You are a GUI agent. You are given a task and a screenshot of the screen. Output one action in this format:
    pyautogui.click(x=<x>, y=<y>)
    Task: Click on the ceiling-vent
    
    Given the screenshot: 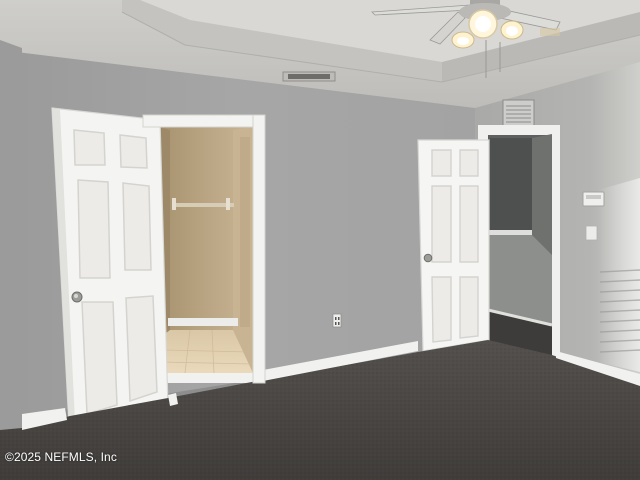 What is the action you would take?
    pyautogui.click(x=309, y=76)
    